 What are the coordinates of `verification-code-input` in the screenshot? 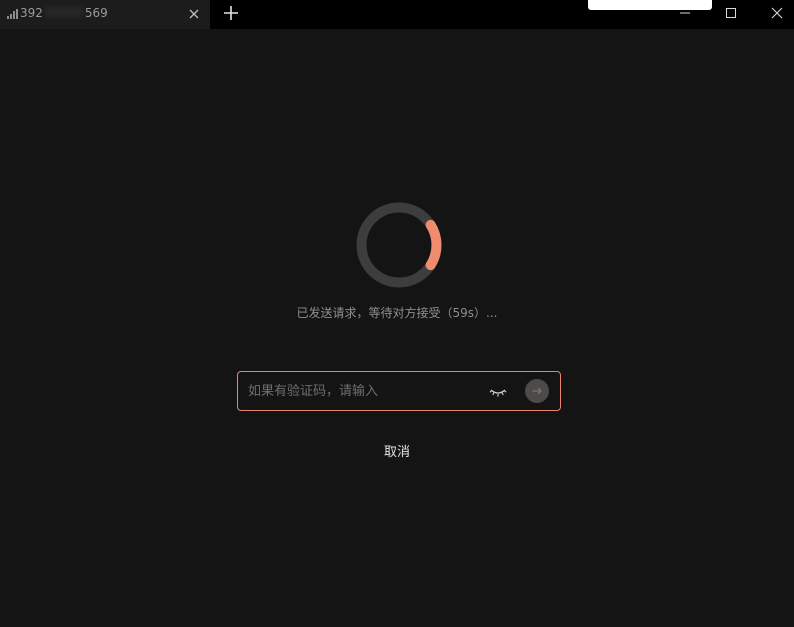 It's located at (363, 391).